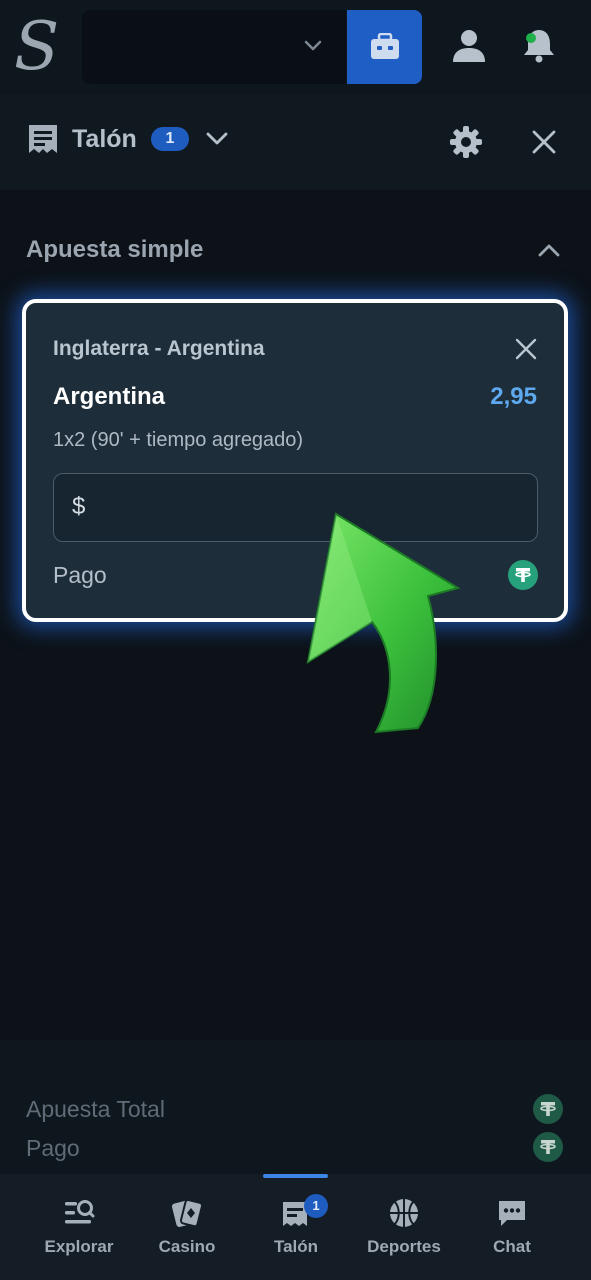 Image resolution: width=591 pixels, height=1280 pixels. I want to click on section-title: Apuesta simple, so click(115, 249).